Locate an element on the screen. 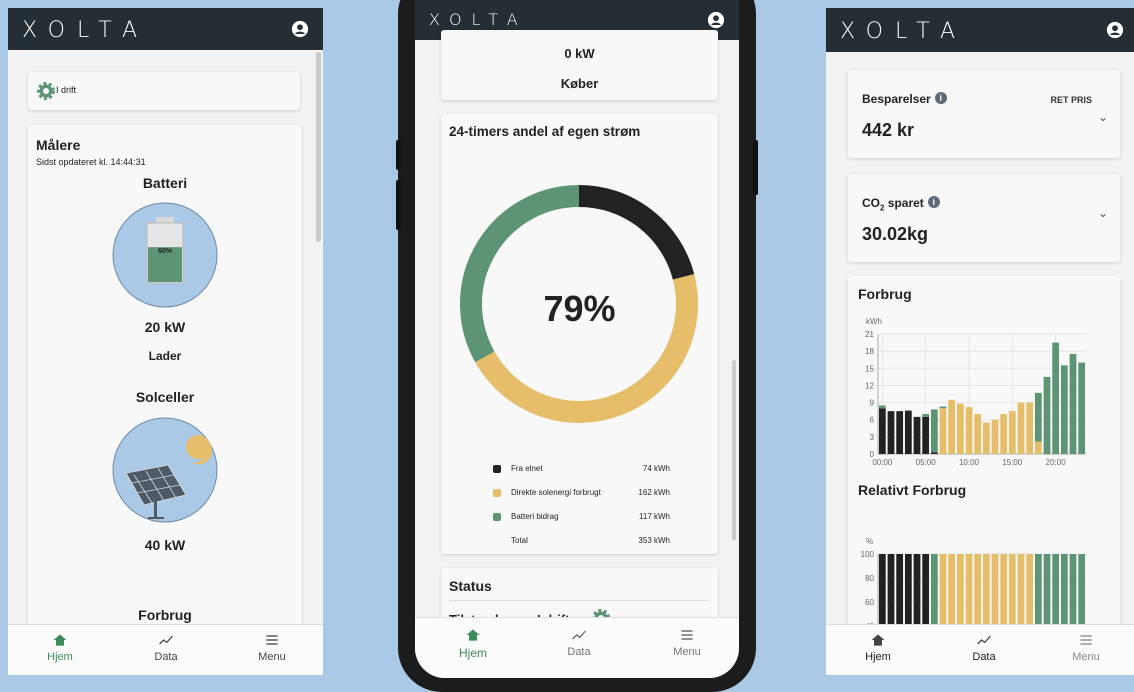 The image size is (1134, 692). legend-value: 353 kWh is located at coordinates (654, 540).